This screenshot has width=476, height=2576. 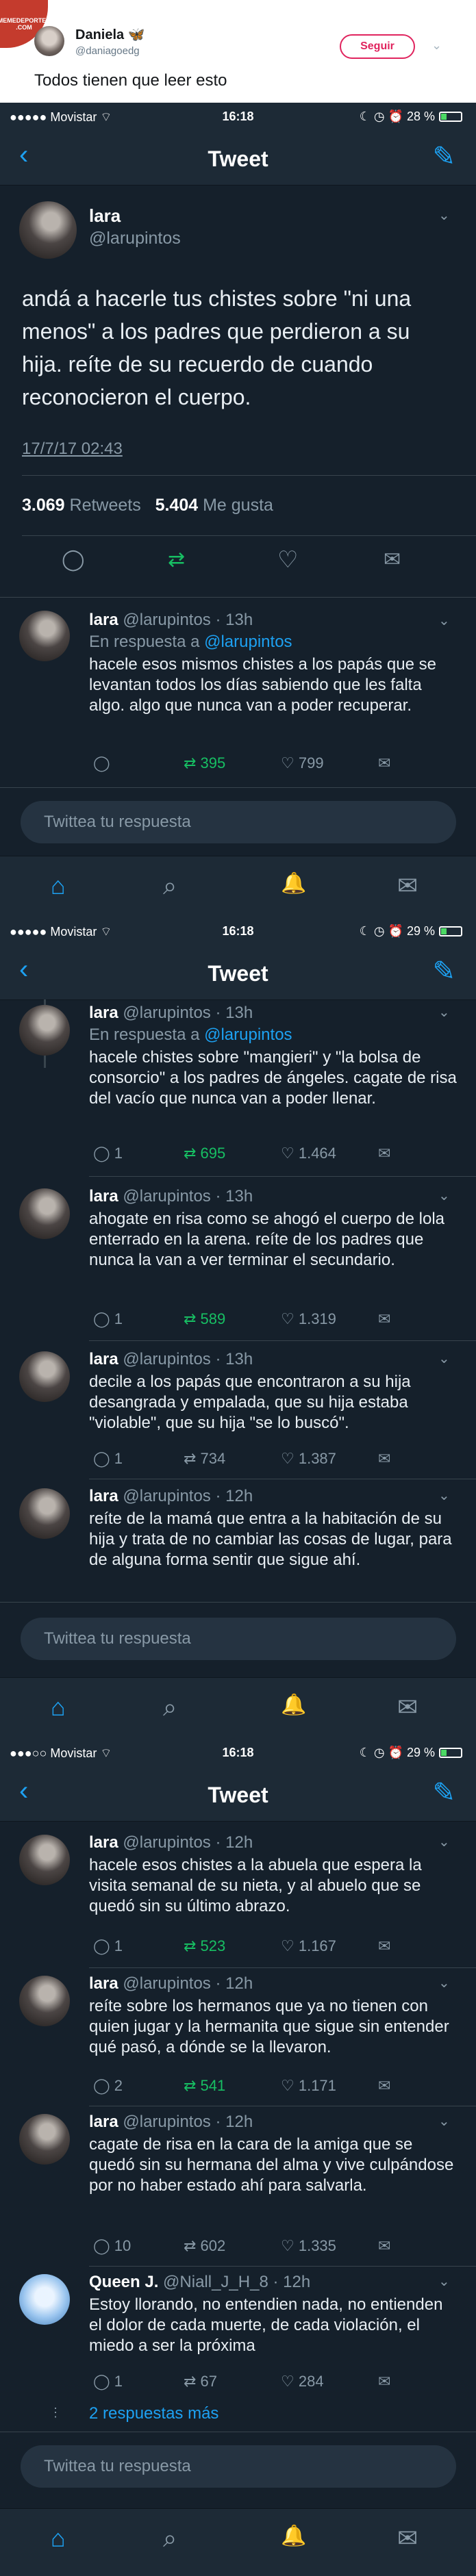 I want to click on author-handle: @larupintos, so click(x=135, y=238).